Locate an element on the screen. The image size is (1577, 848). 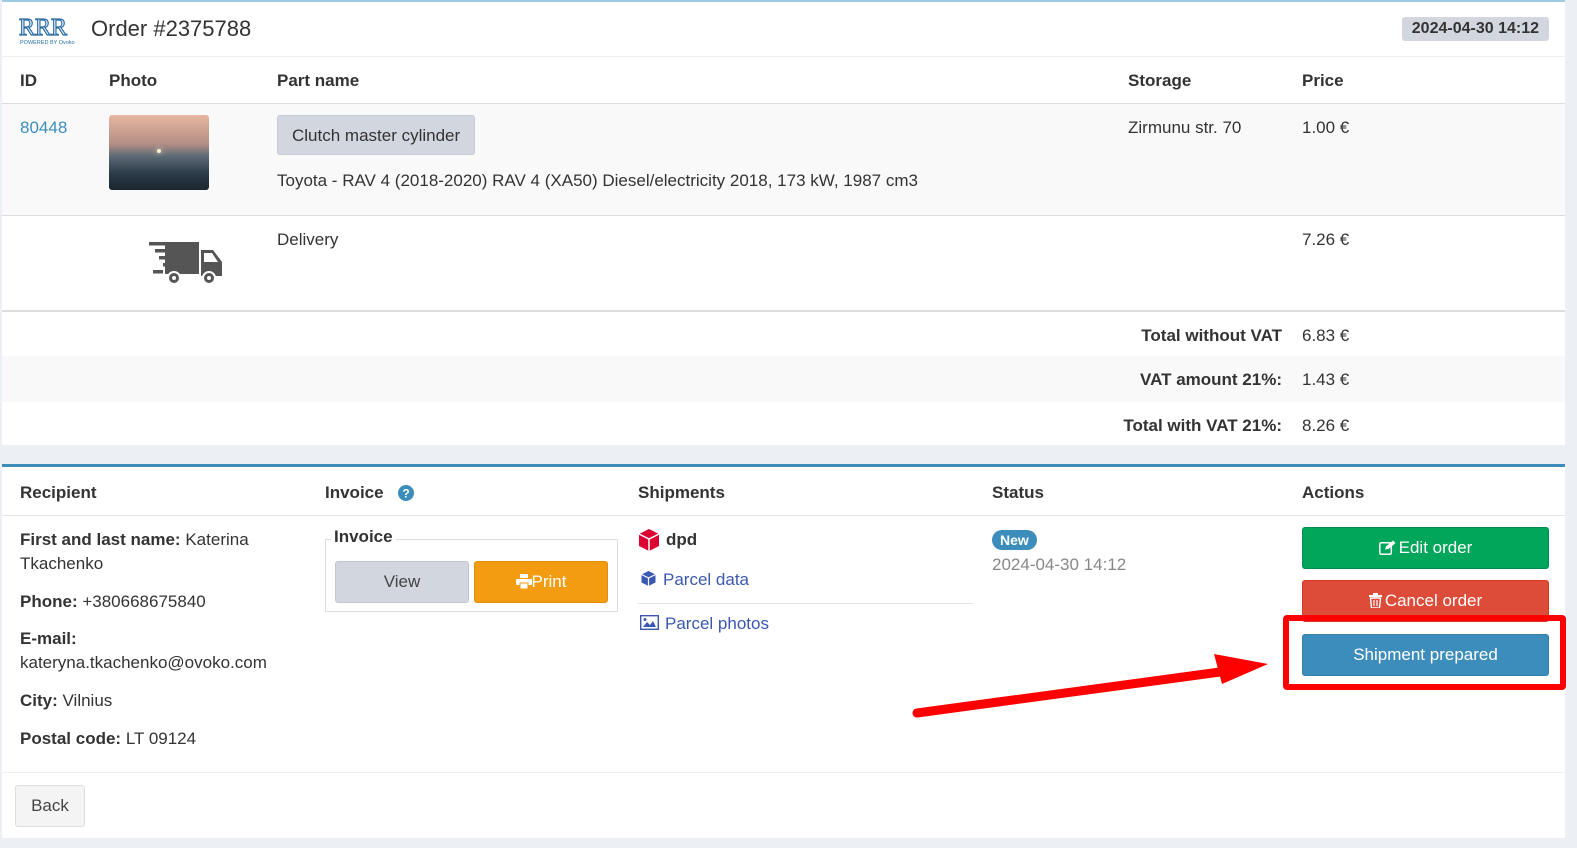
total-with-vat-value: 8.26 € is located at coordinates (1326, 425).